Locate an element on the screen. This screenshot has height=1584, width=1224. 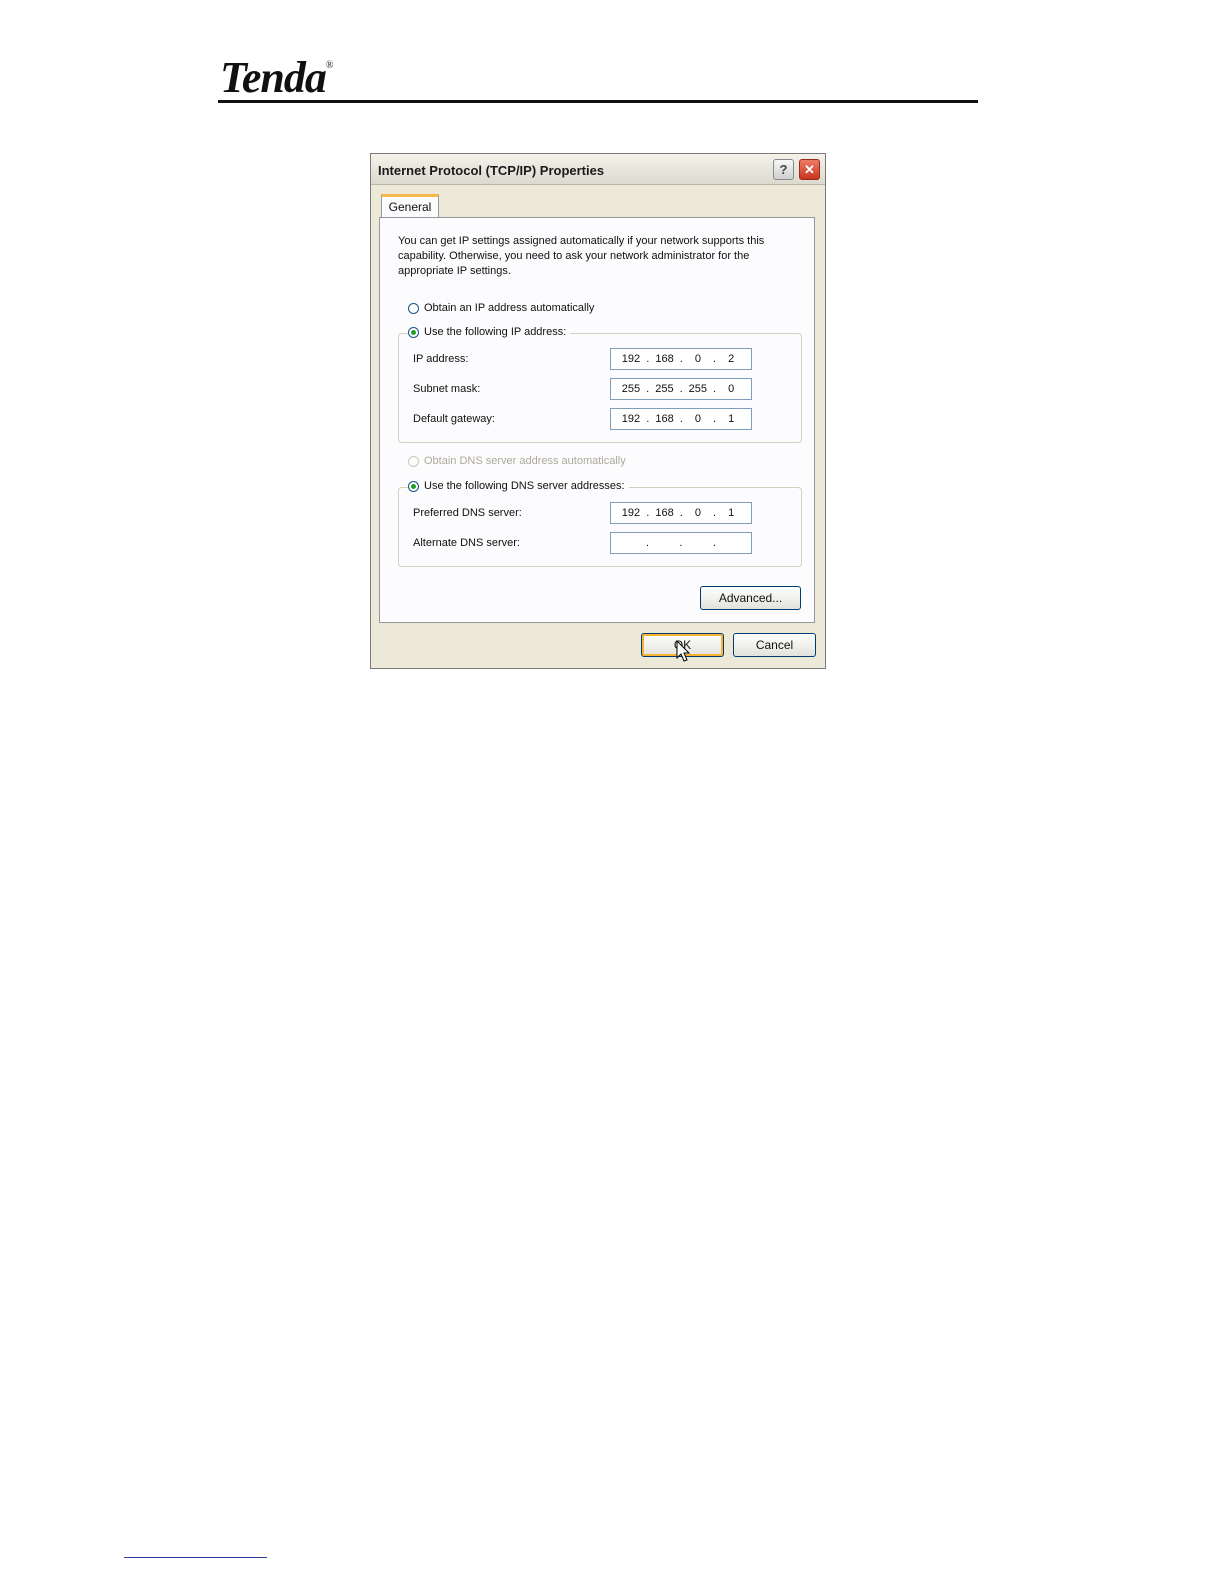
preferred-dns-input: 192. 168. 0. 1 is located at coordinates (681, 513).